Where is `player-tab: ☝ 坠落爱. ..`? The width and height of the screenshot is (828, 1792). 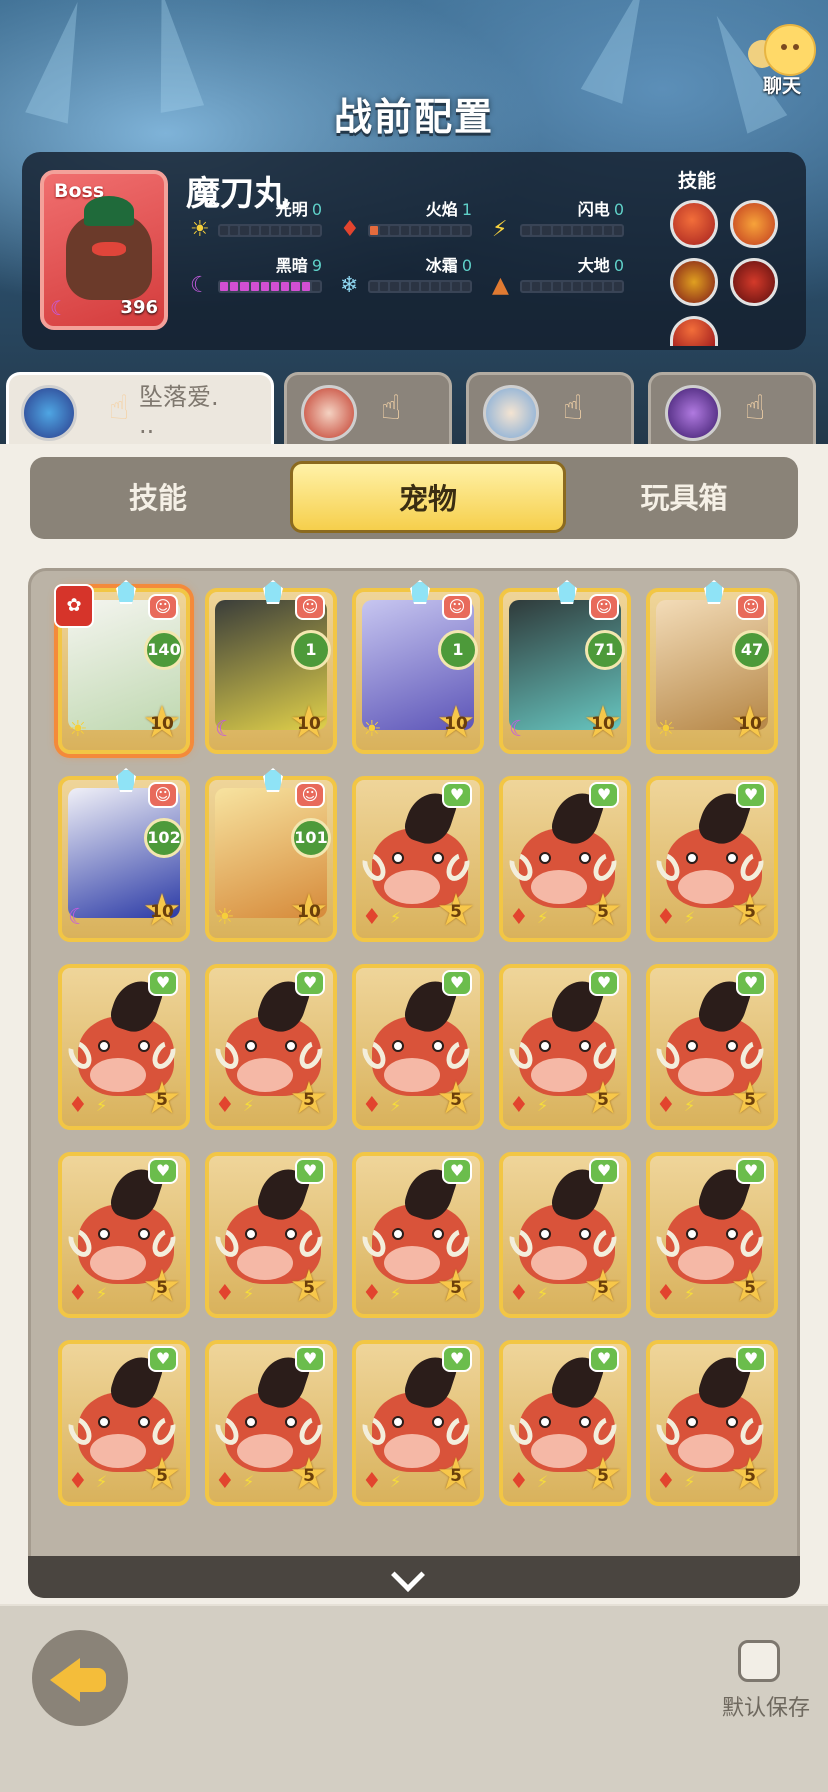 player-tab: ☝ 坠落爱. .. is located at coordinates (140, 408).